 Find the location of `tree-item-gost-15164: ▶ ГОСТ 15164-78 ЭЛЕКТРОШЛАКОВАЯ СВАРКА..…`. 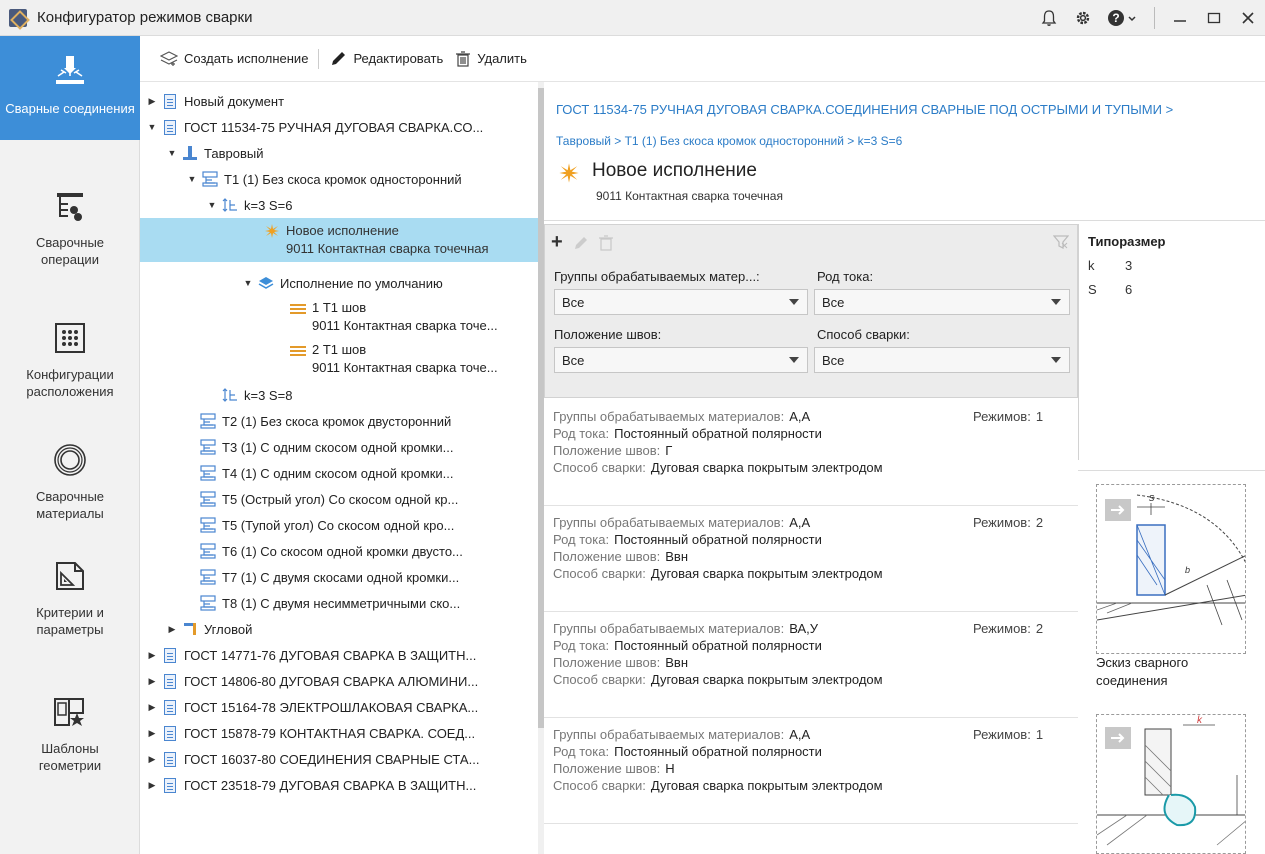

tree-item-gost-15164: ▶ ГОСТ 15164-78 ЭЛЕКТРОШЛАКОВАЯ СВАРКА..… is located at coordinates (339, 707).